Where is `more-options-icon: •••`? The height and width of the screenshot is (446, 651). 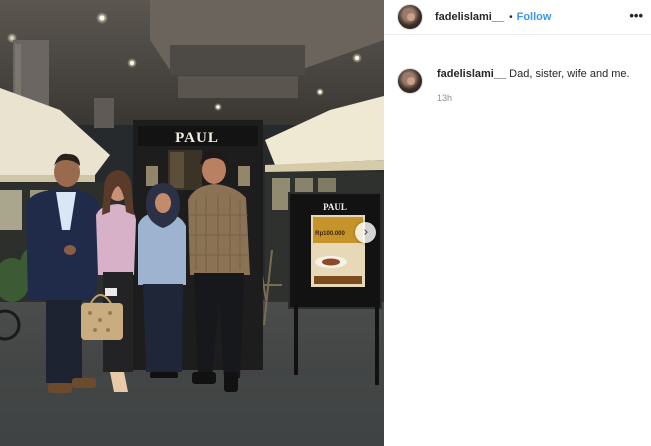
more-options-icon: ••• is located at coordinates (636, 15).